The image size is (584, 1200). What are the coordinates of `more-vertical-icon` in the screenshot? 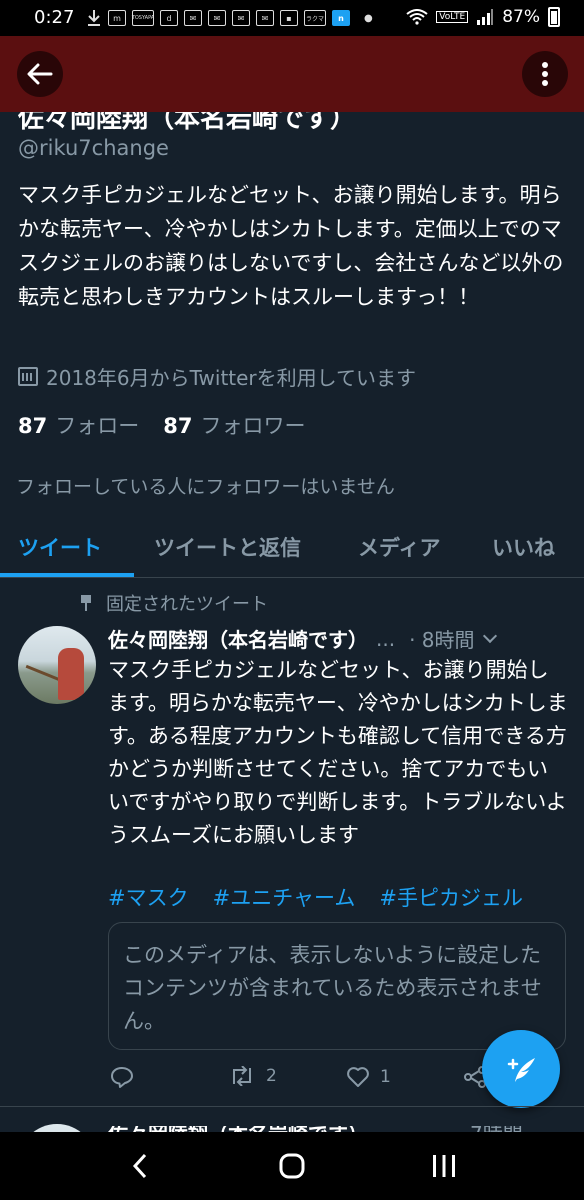 It's located at (545, 74).